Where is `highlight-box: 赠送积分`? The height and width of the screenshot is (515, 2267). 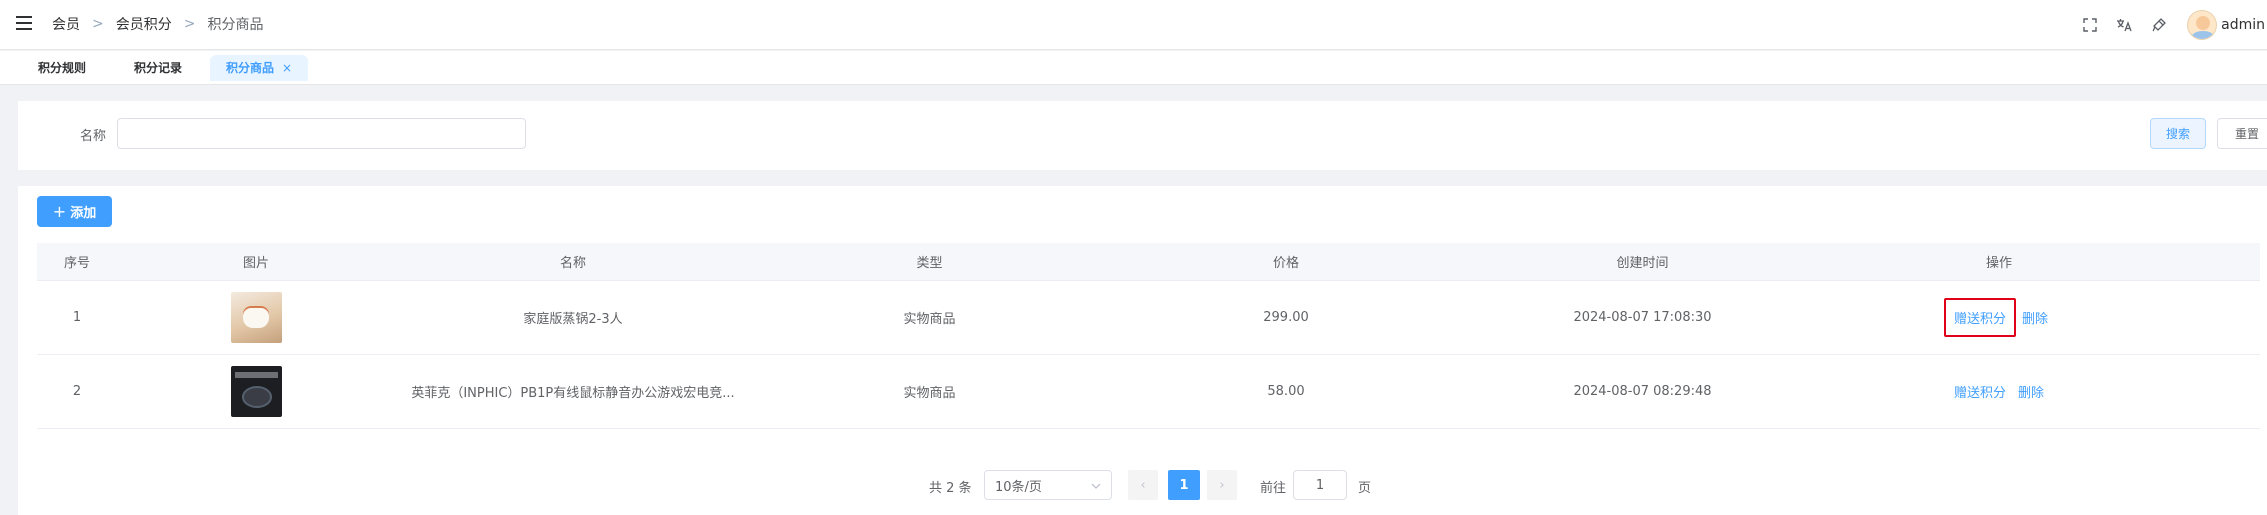
highlight-box: 赠送积分 is located at coordinates (1979, 317).